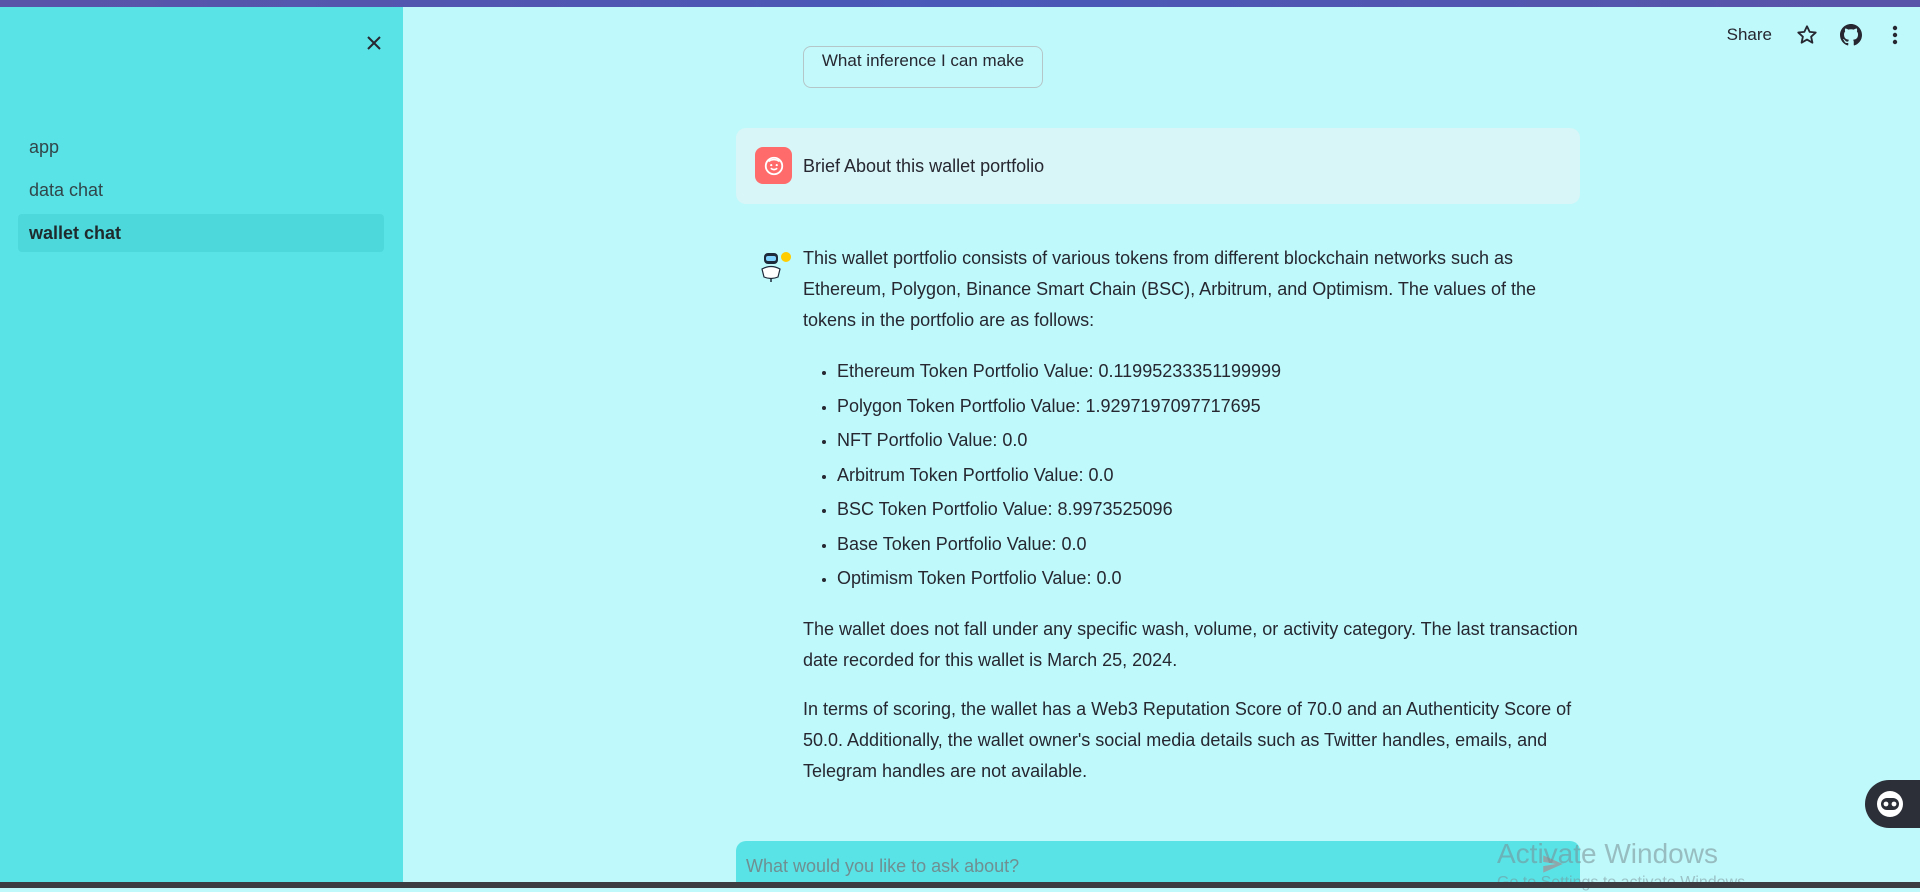 The height and width of the screenshot is (892, 1920). I want to click on list-item: Arbitrum Token Portfolio Value: 0.0, so click(1215, 475).